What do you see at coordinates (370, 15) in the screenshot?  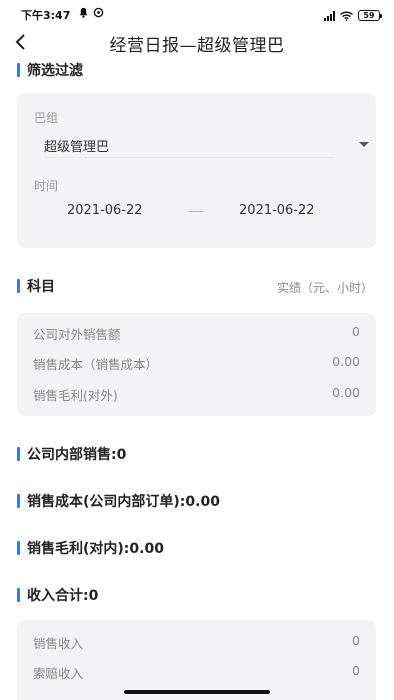 I see `battery-icon: 59` at bounding box center [370, 15].